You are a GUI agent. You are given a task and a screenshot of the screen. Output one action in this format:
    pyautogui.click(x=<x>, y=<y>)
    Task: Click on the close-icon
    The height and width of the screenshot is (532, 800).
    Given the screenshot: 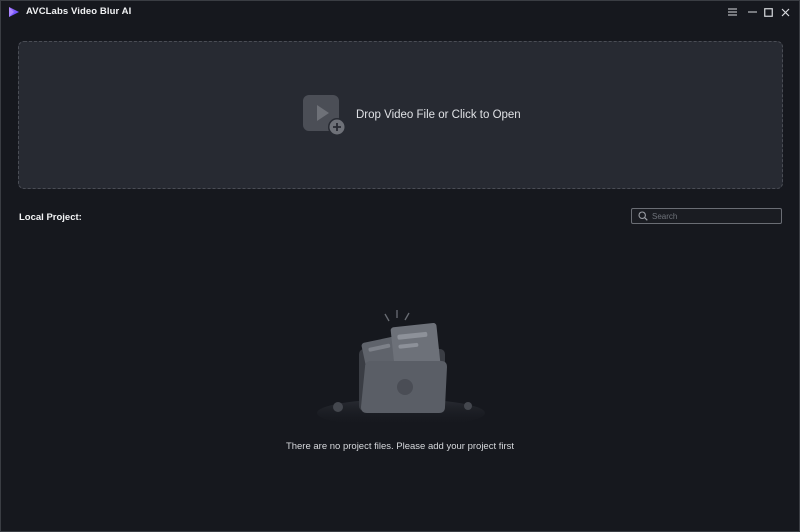 What is the action you would take?
    pyautogui.click(x=785, y=12)
    